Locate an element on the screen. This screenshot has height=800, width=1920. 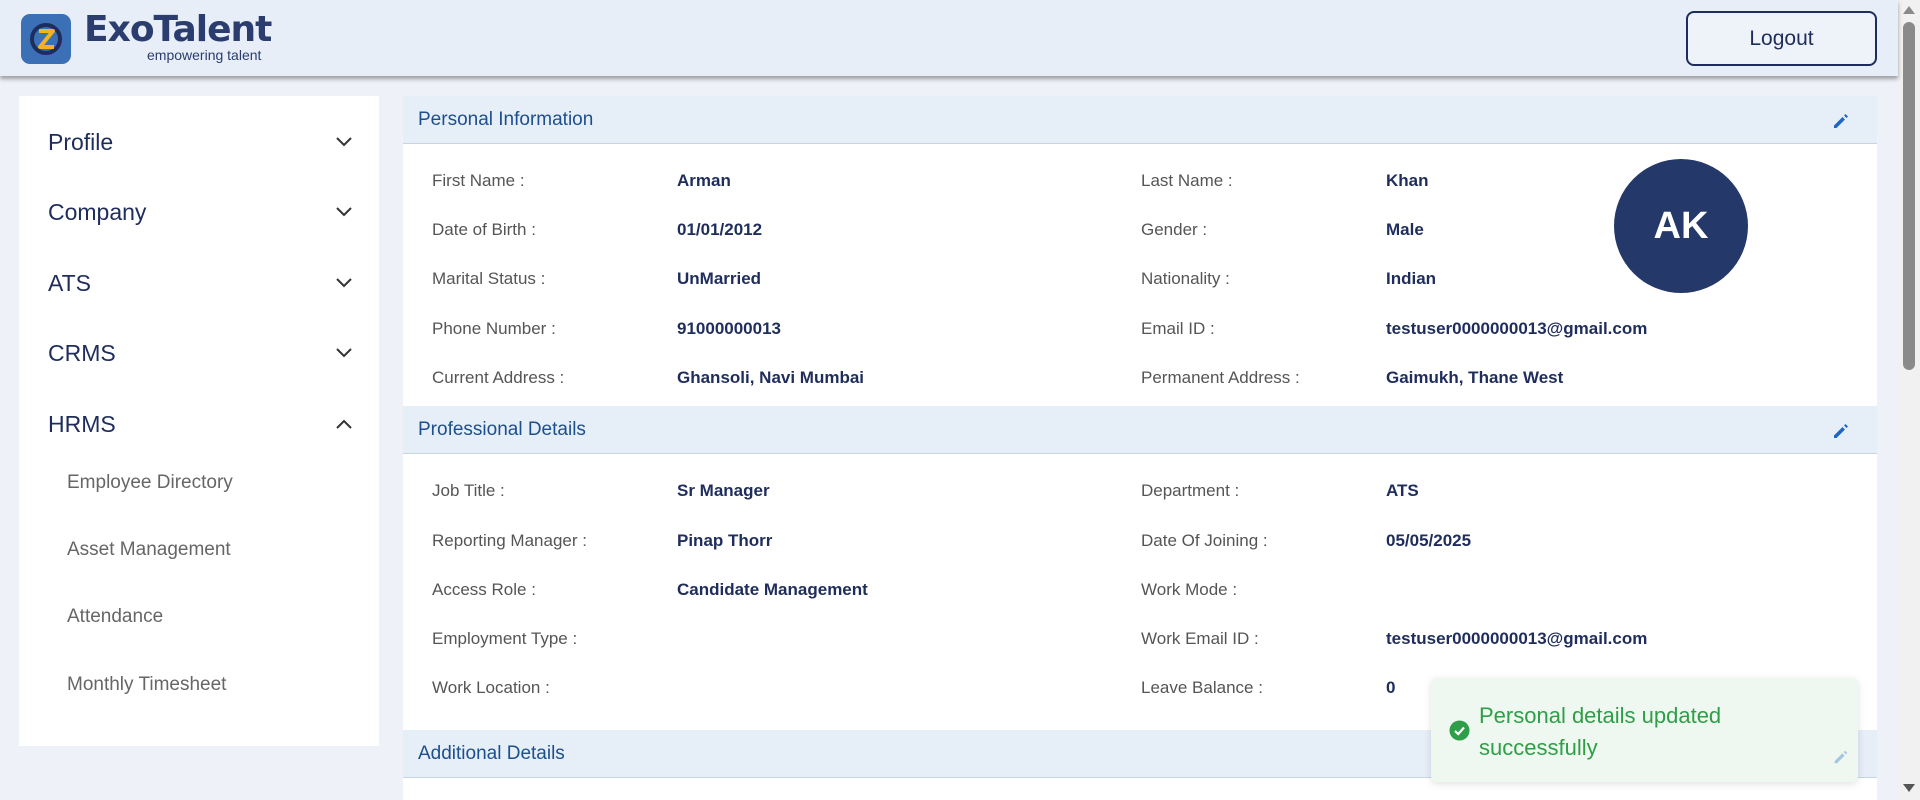
sidebar-subitem-asset-management: Asset Management is located at coordinates (149, 550).